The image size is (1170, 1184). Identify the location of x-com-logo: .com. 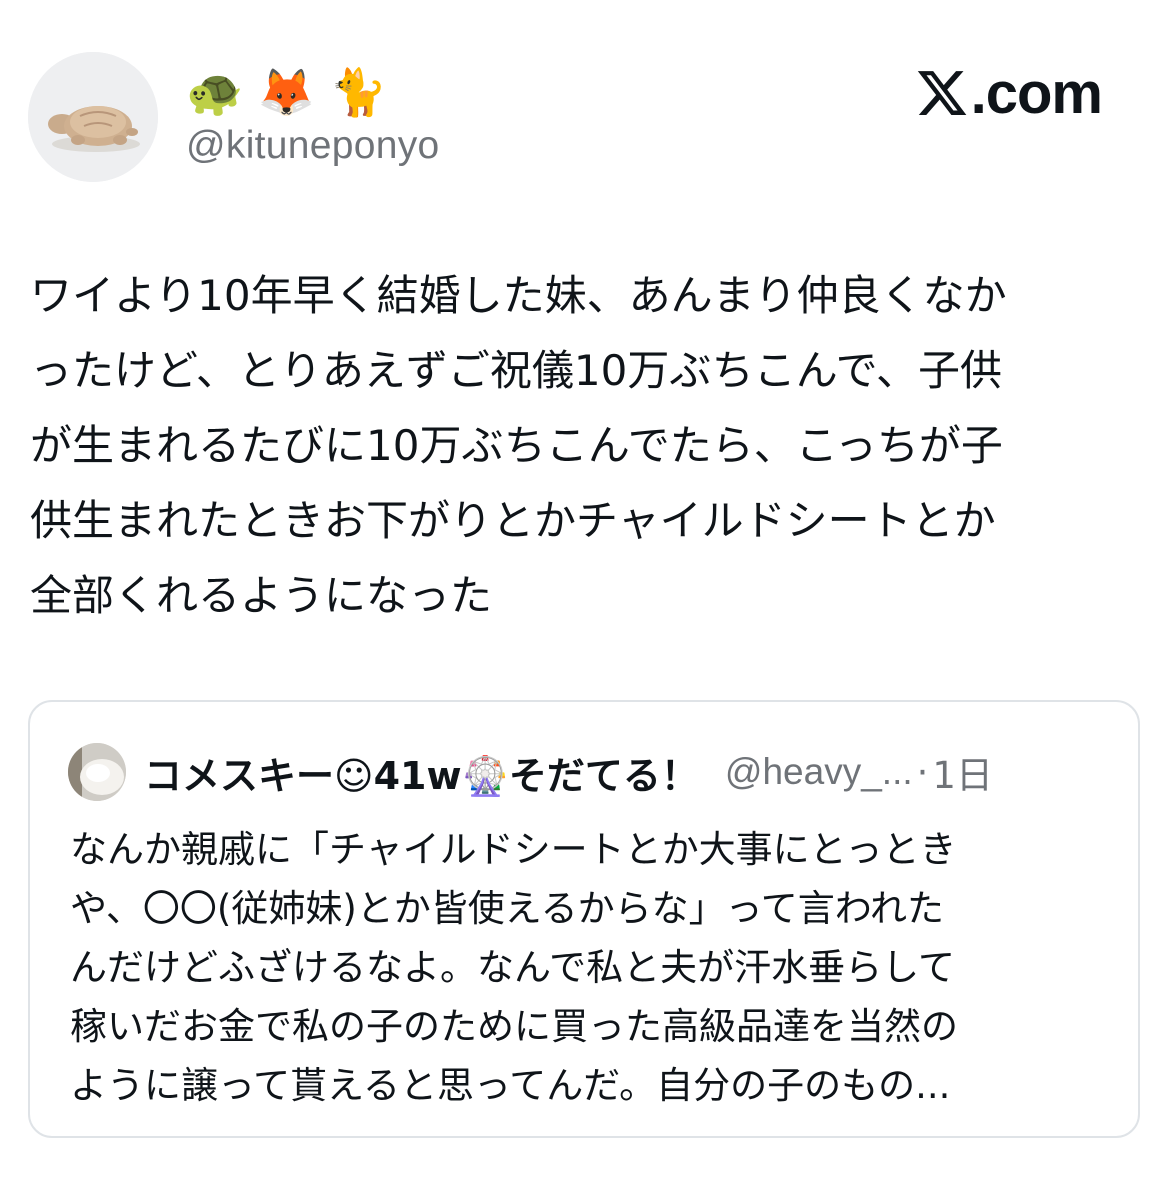
(1009, 93).